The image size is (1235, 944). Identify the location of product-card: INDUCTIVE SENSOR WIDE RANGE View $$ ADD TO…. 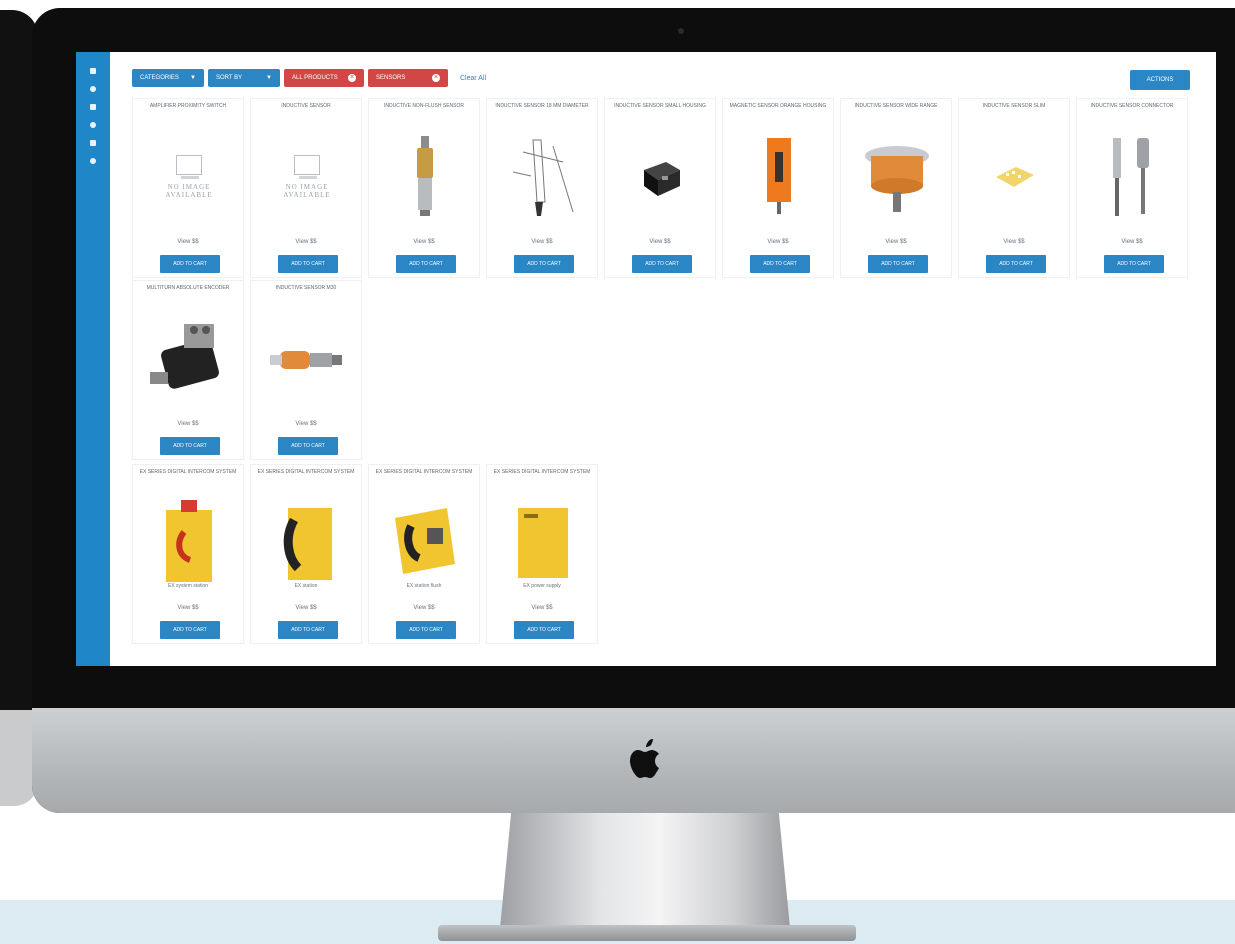
(896, 188).